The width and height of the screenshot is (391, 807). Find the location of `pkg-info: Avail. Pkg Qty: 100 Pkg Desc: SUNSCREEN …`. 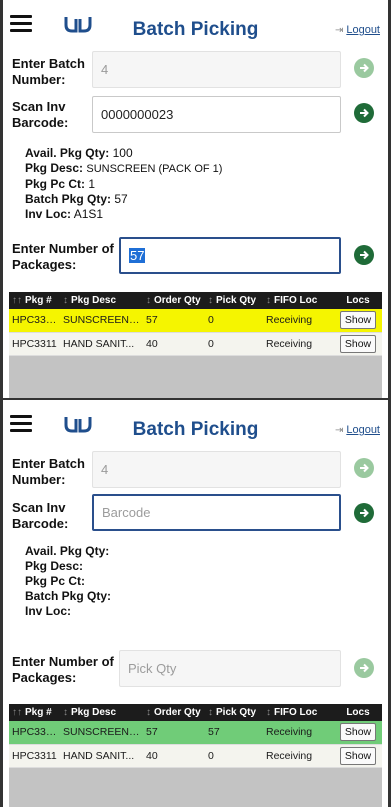

pkg-info: Avail. Pkg Qty: 100 Pkg Desc: SUNSCREEN … is located at coordinates (123, 184).